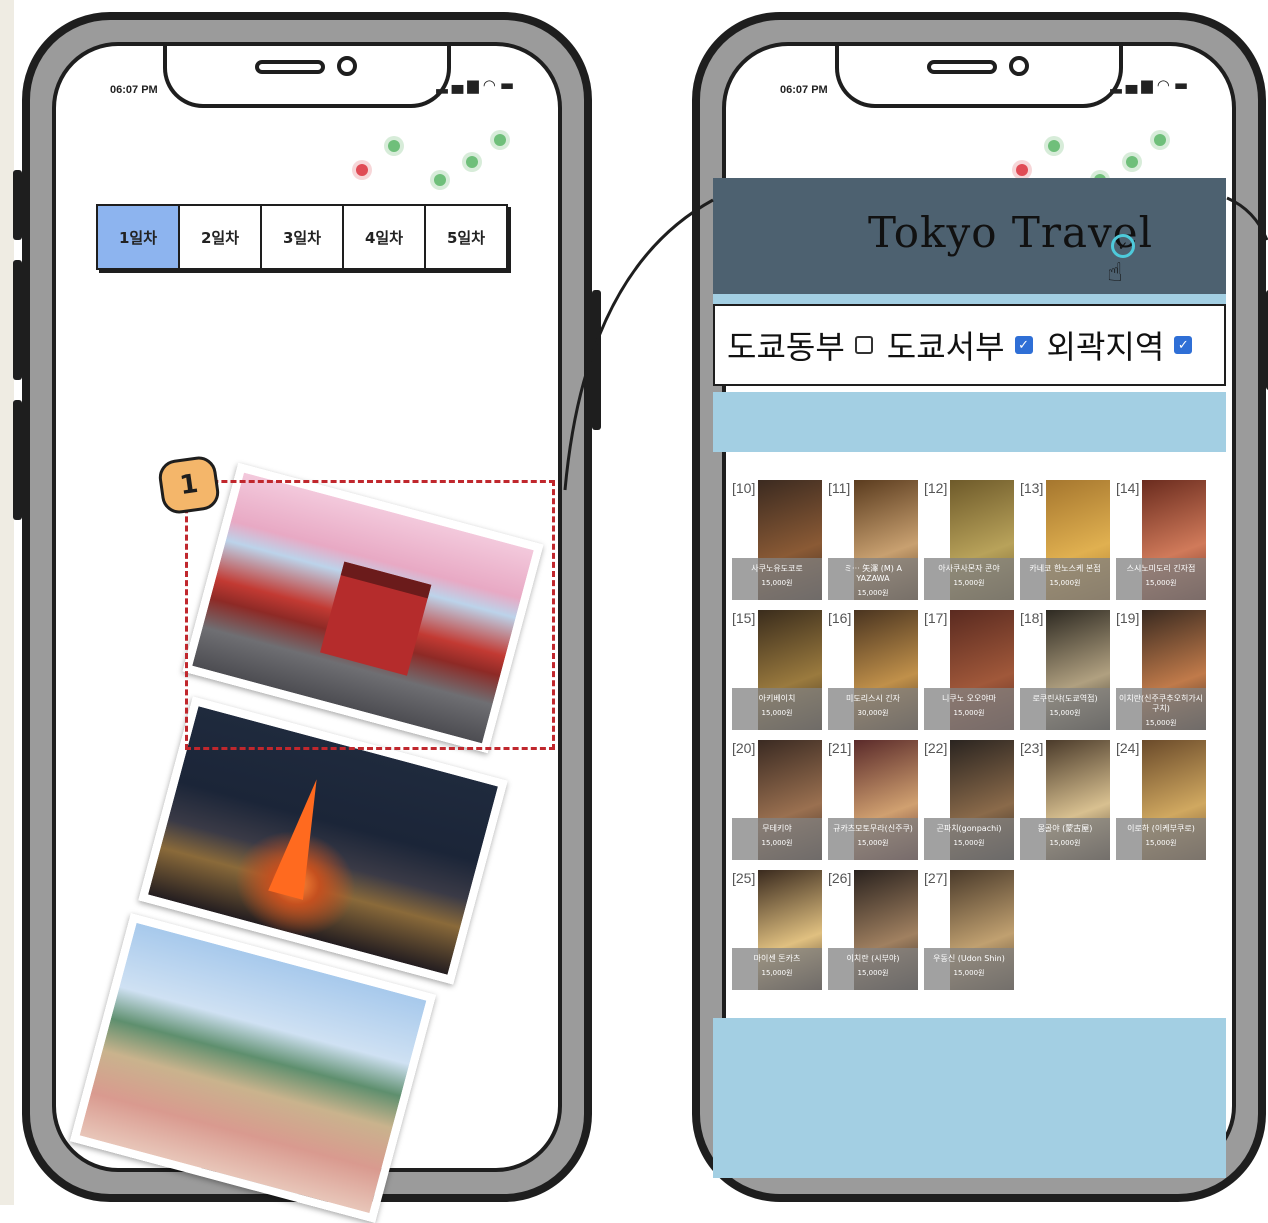 This screenshot has width=1268, height=1223. I want to click on restaurant-caption: 이로하 (이케부쿠로) 15,000원, so click(1161, 839).